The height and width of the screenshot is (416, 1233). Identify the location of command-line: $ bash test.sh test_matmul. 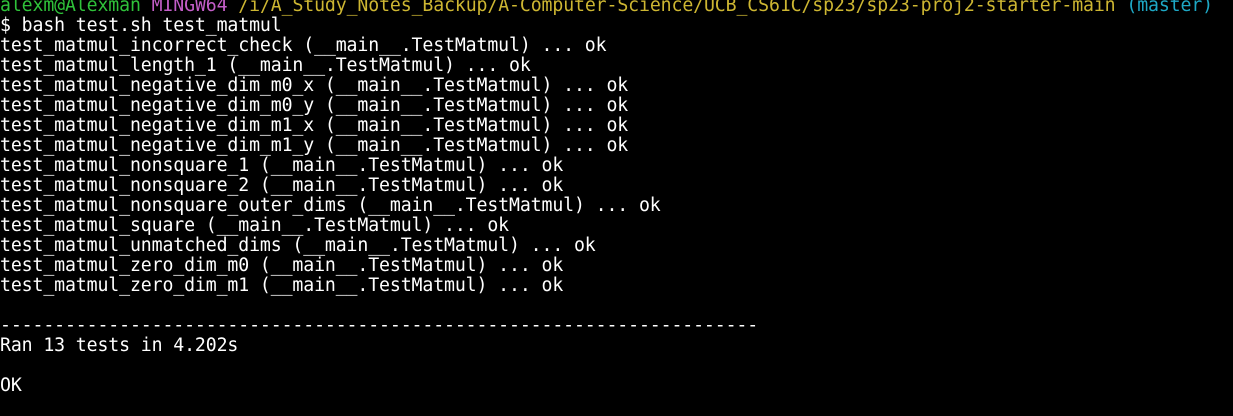
(141, 25).